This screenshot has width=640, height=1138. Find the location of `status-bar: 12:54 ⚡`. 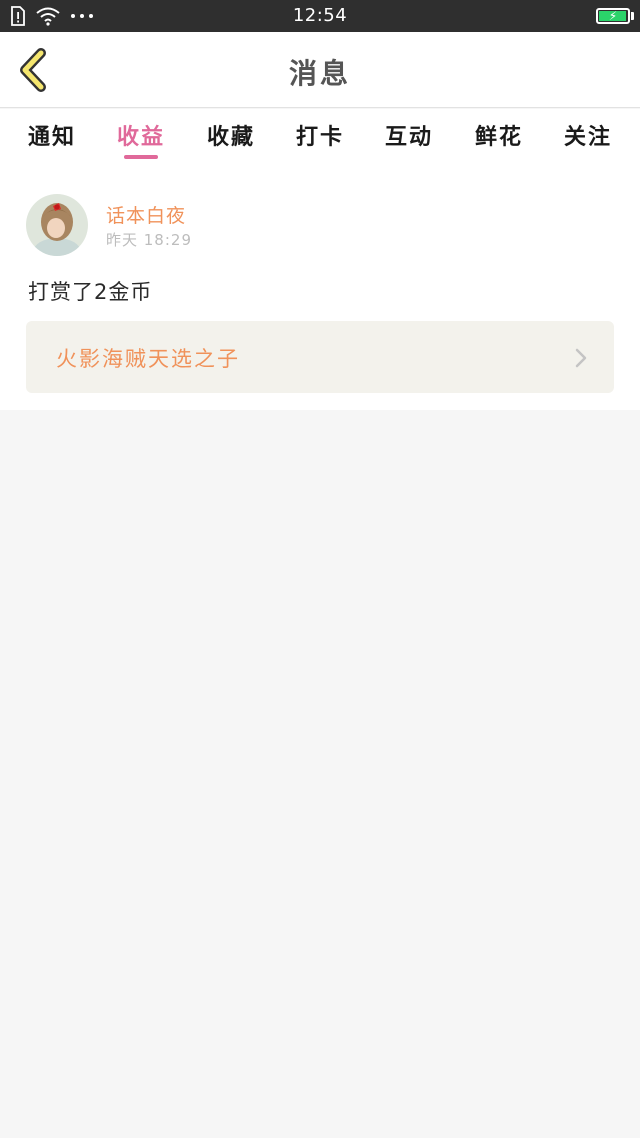

status-bar: 12:54 ⚡ is located at coordinates (320, 16).